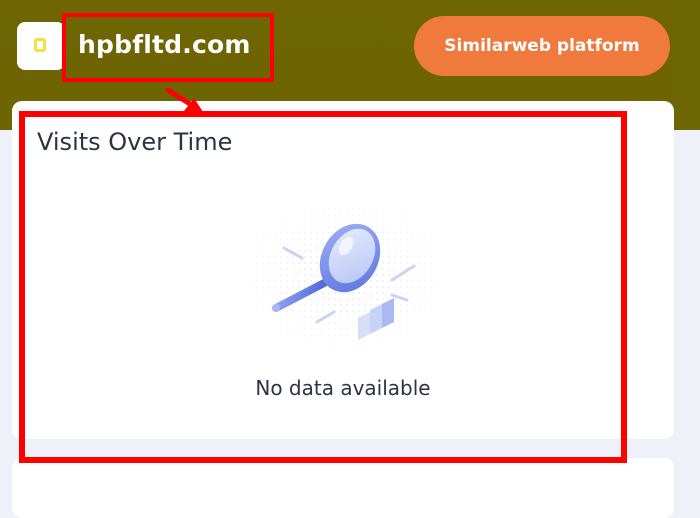 This screenshot has height=518, width=700. What do you see at coordinates (135, 142) in the screenshot?
I see `card-title: Visits Over Time` at bounding box center [135, 142].